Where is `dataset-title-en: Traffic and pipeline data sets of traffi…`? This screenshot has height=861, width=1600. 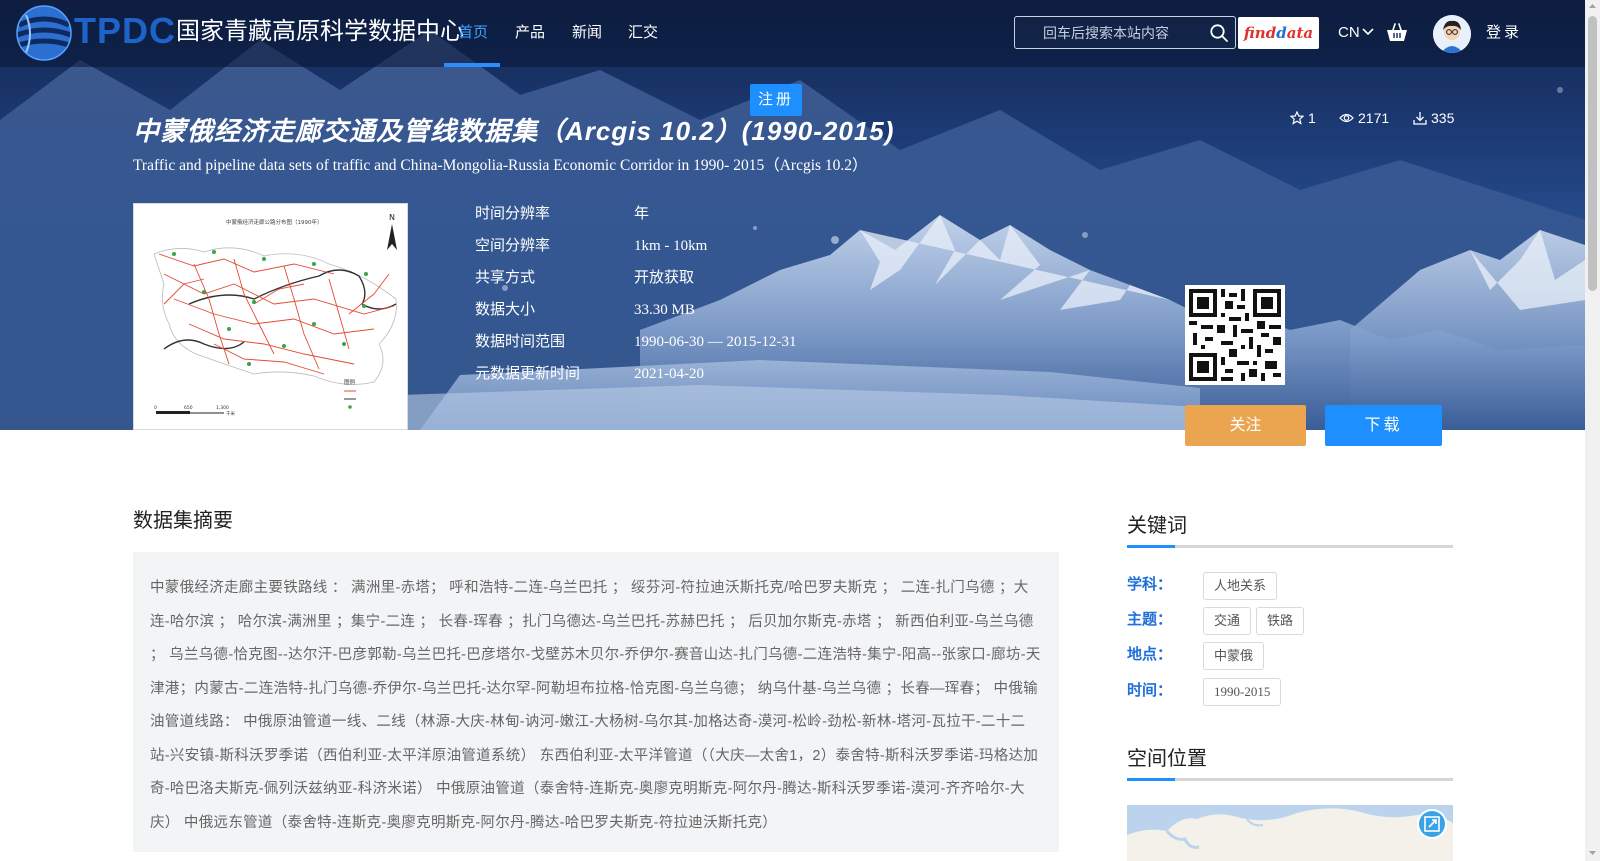
dataset-title-en: Traffic and pipeline data sets of traffi… is located at coordinates (500, 165).